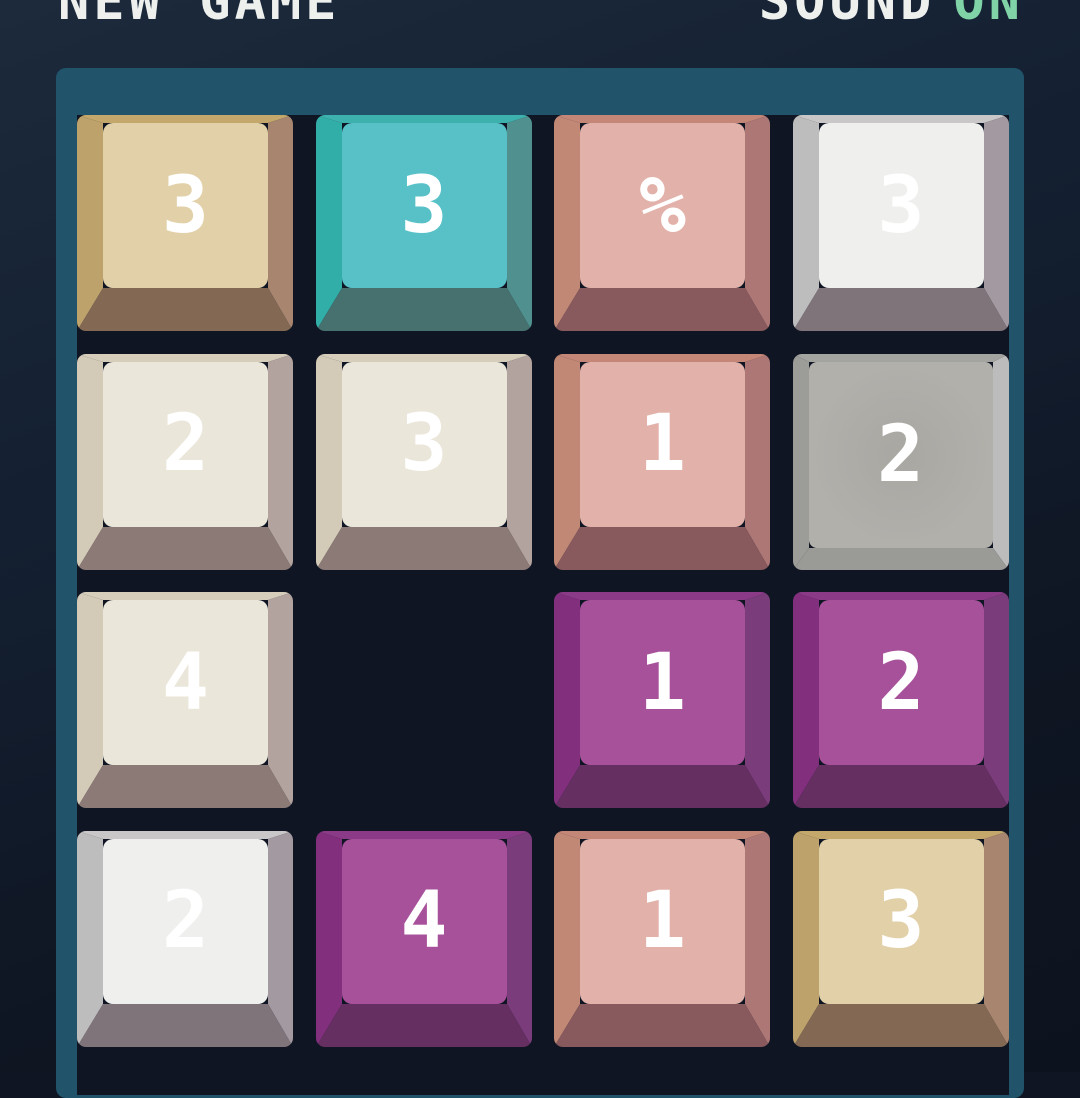  Describe the element at coordinates (988, 16) in the screenshot. I see `sound-status: ON` at that location.